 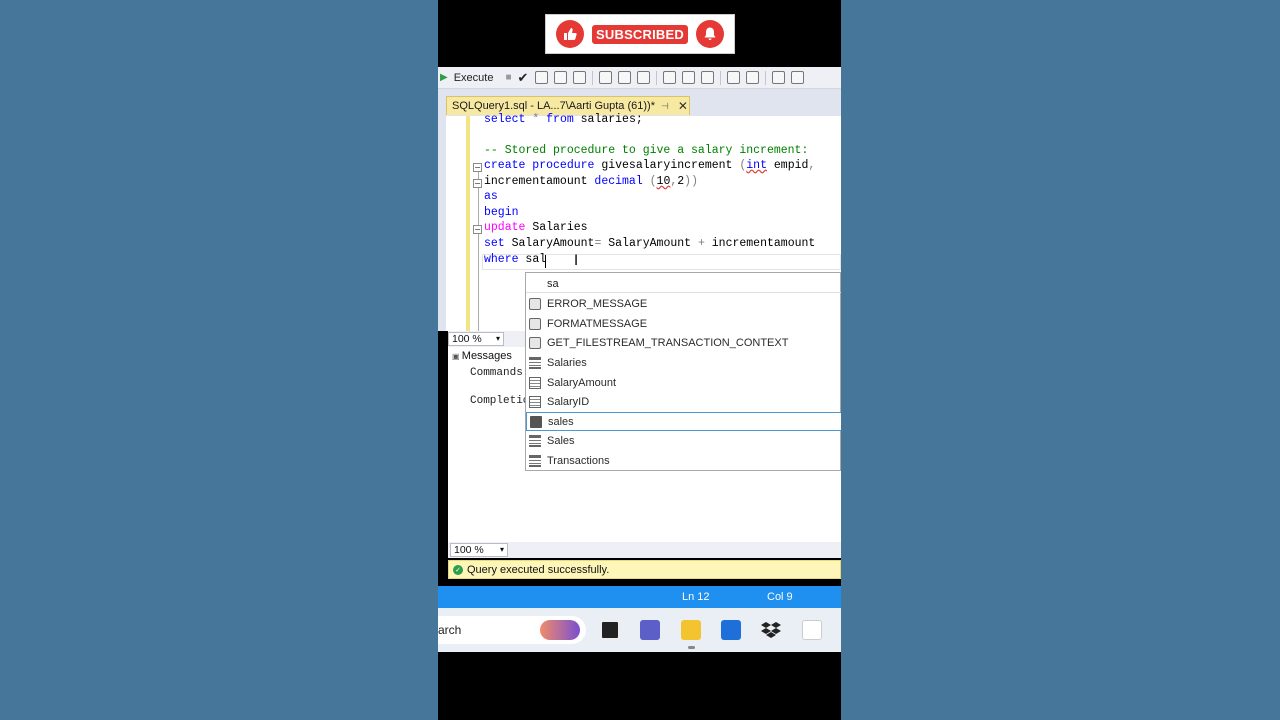 What do you see at coordinates (576, 261) in the screenshot?
I see `ibeam-cursor-icon: I` at bounding box center [576, 261].